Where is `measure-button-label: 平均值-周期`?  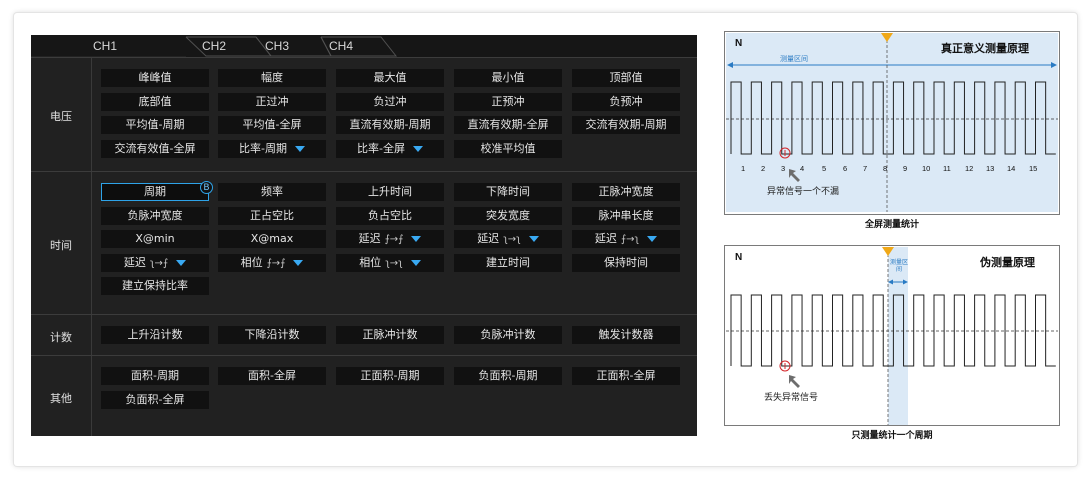
measure-button-label: 平均值-周期 is located at coordinates (155, 124).